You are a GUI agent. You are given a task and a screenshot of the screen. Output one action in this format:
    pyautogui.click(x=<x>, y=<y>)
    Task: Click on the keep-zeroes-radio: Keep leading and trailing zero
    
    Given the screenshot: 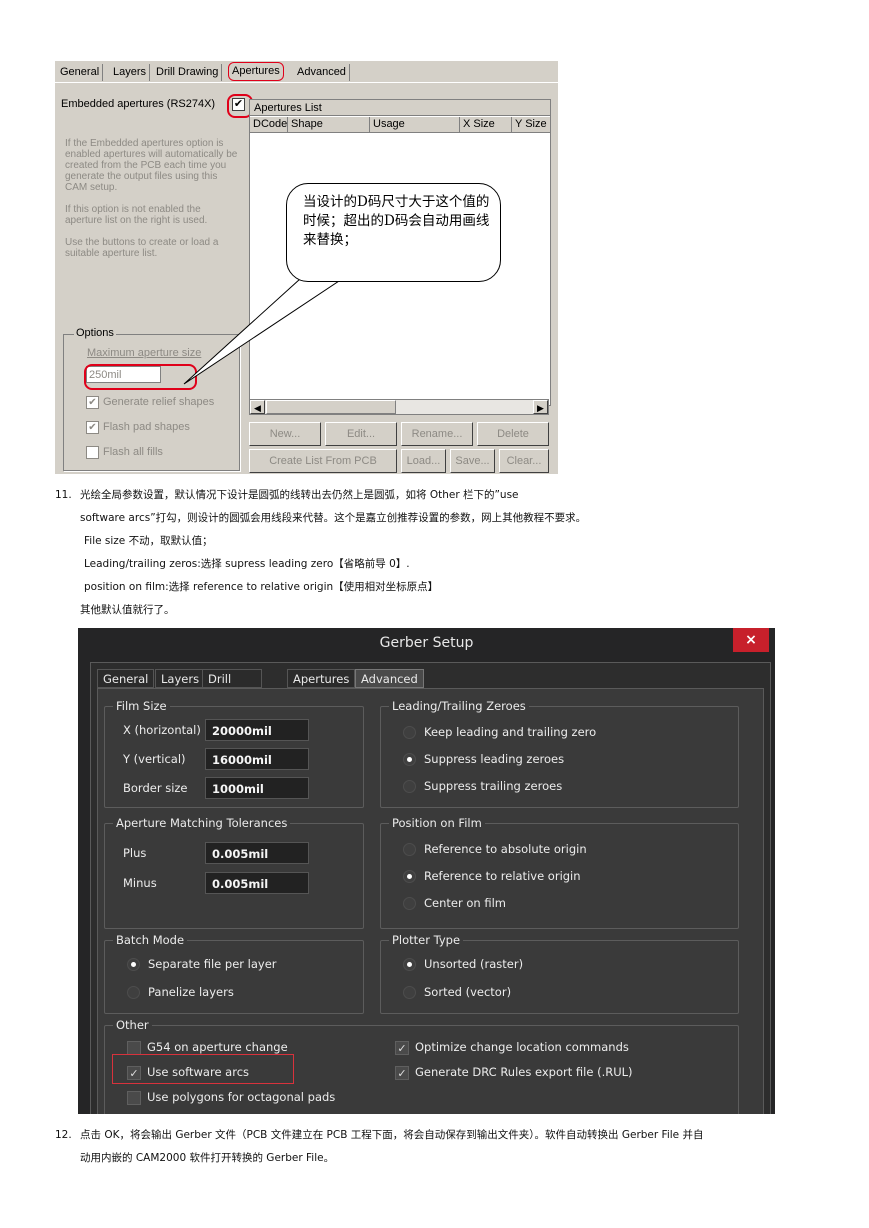 What is the action you would take?
    pyautogui.click(x=499, y=732)
    